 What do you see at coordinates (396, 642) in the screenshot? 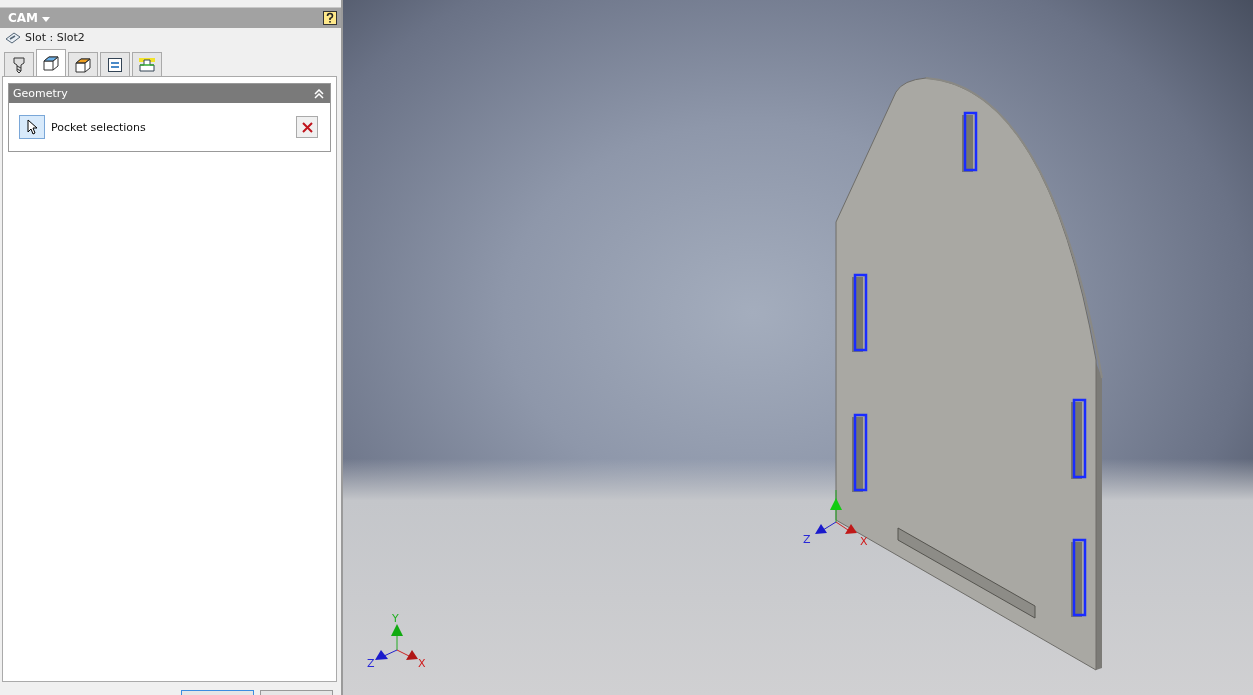
I see `view-triad-drawing` at bounding box center [396, 642].